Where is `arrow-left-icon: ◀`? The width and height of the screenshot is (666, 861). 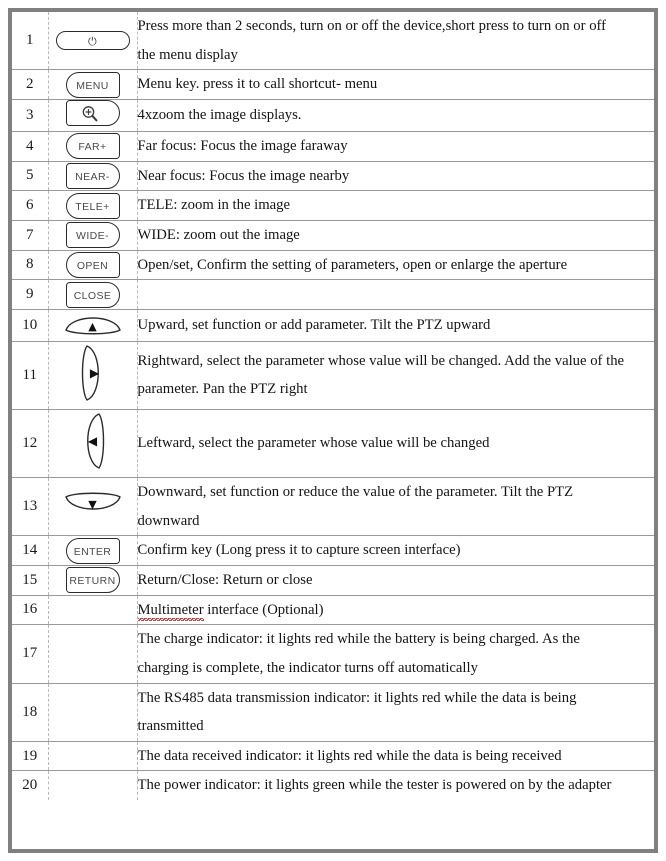
arrow-left-icon: ◀ is located at coordinates (92, 440).